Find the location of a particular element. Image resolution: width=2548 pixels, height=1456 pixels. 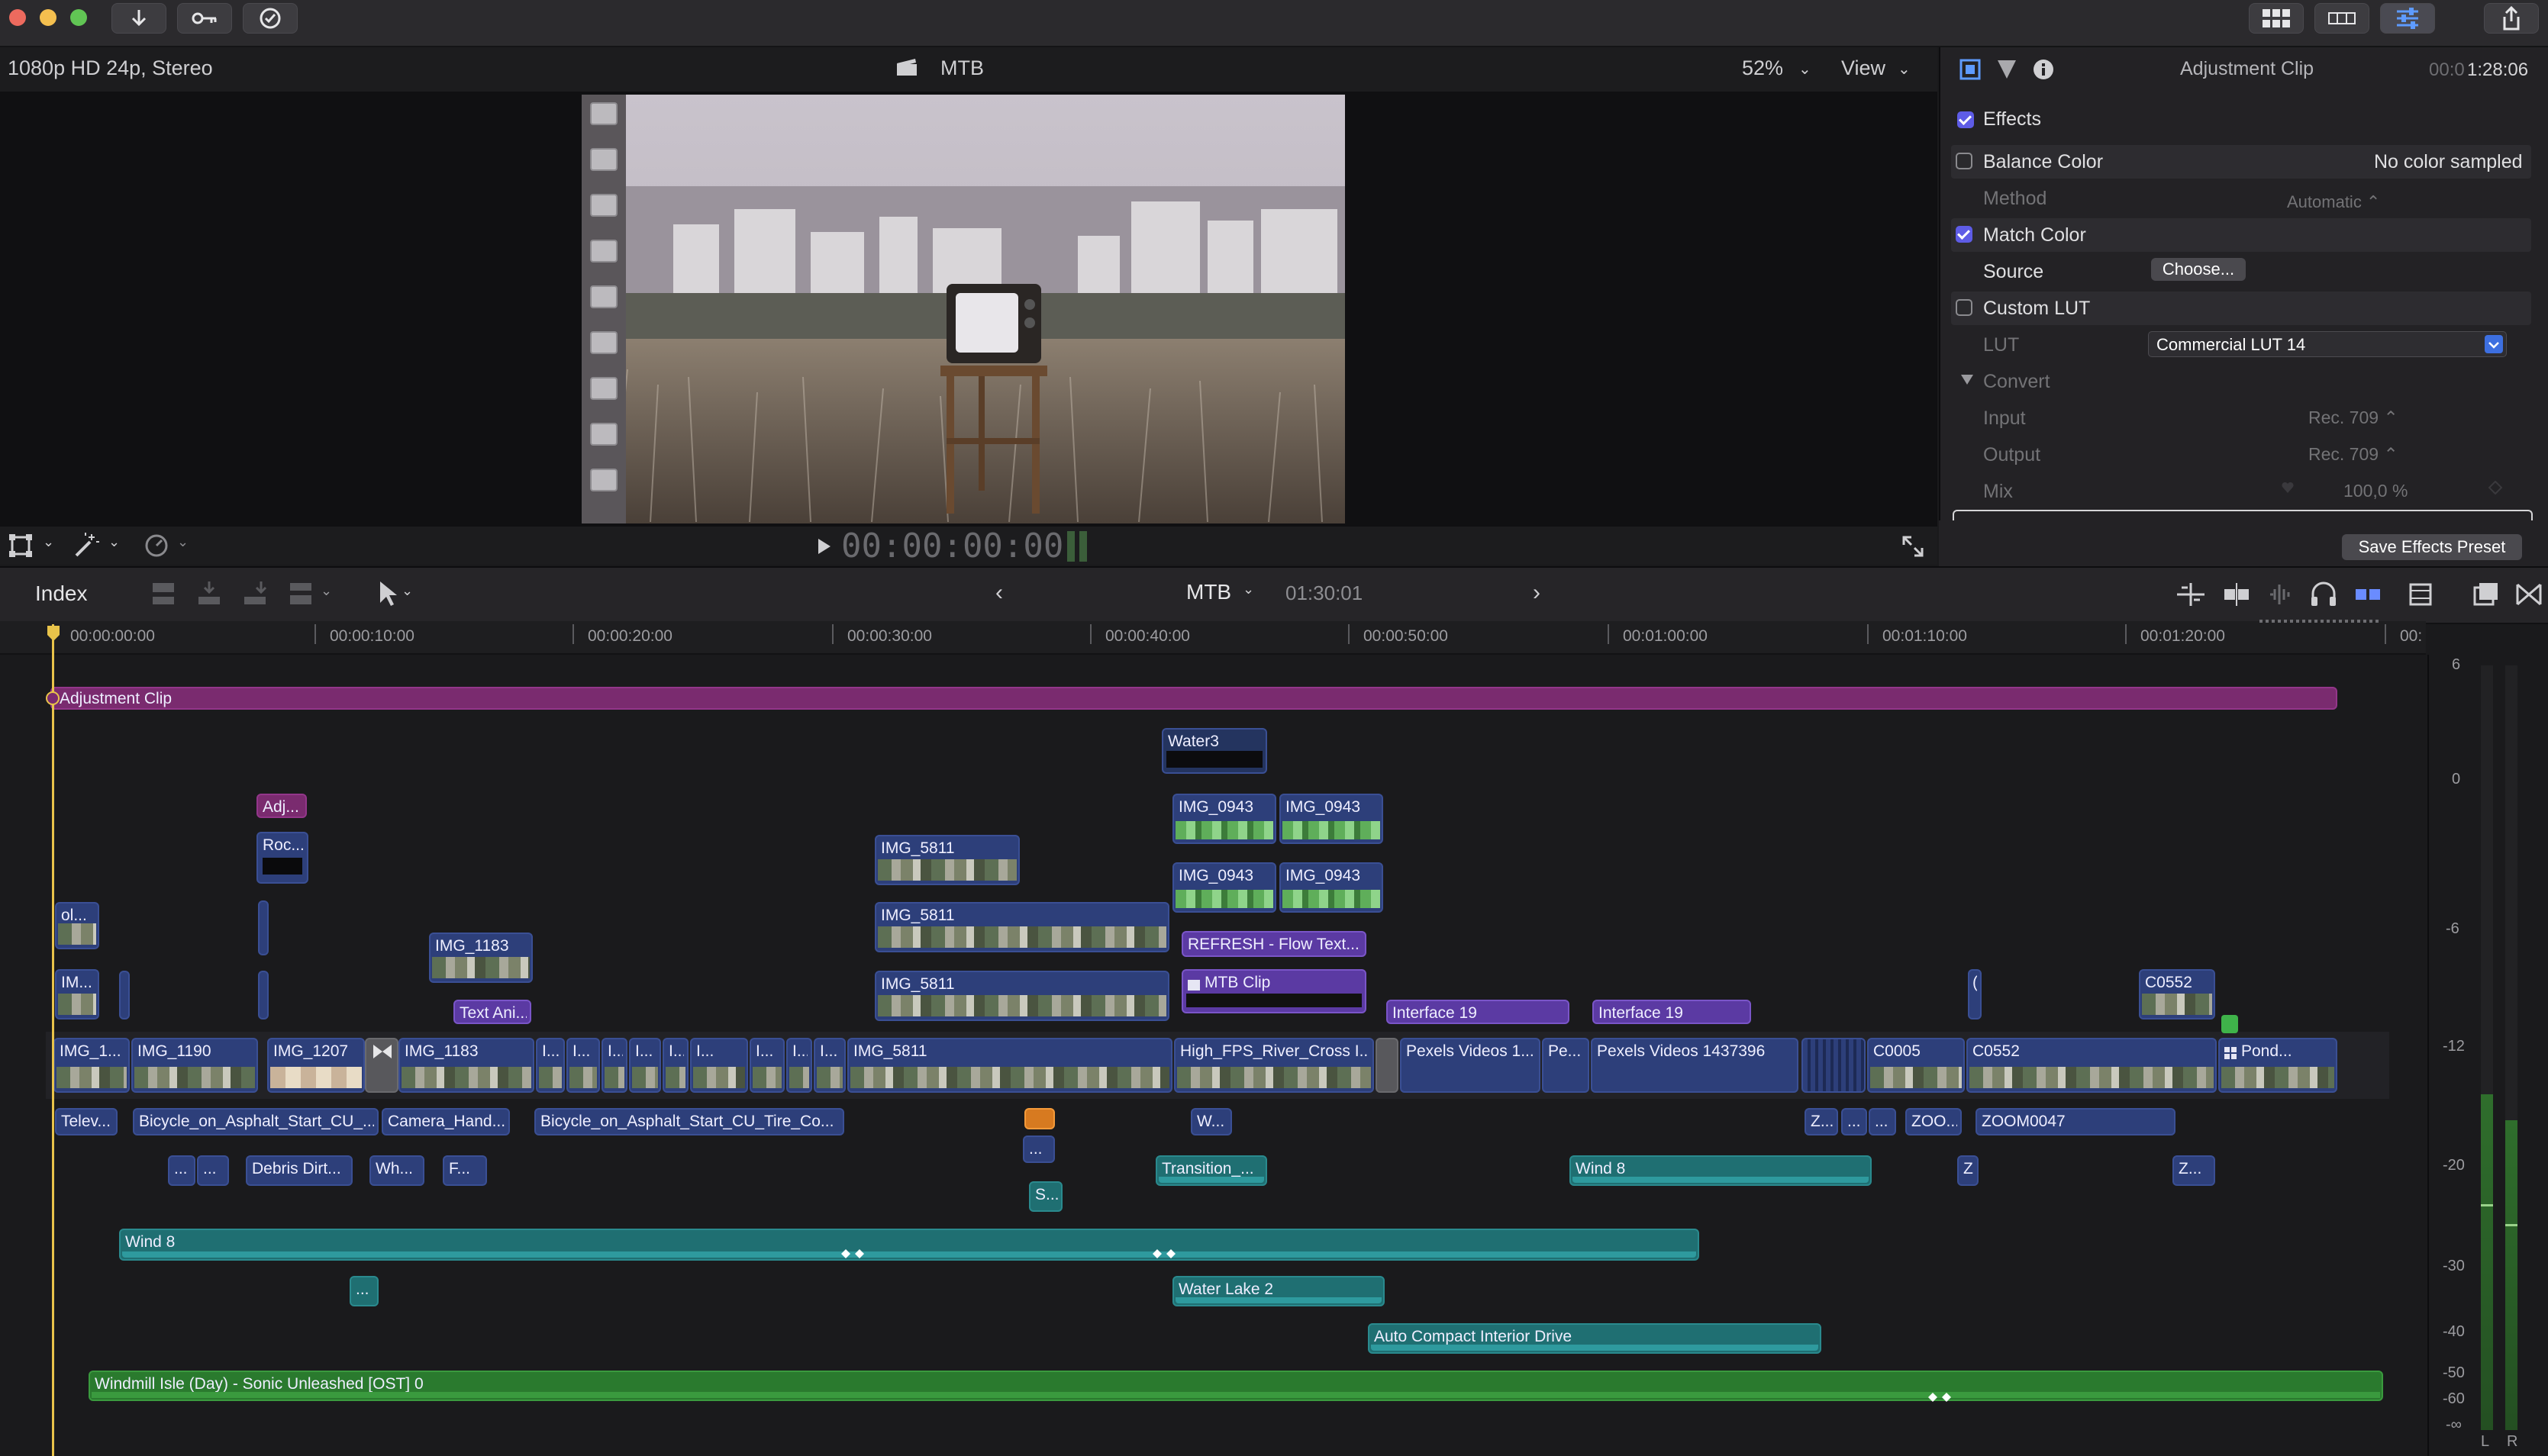

adjustment-clip: Adjustment Clip is located at coordinates (1193, 698).